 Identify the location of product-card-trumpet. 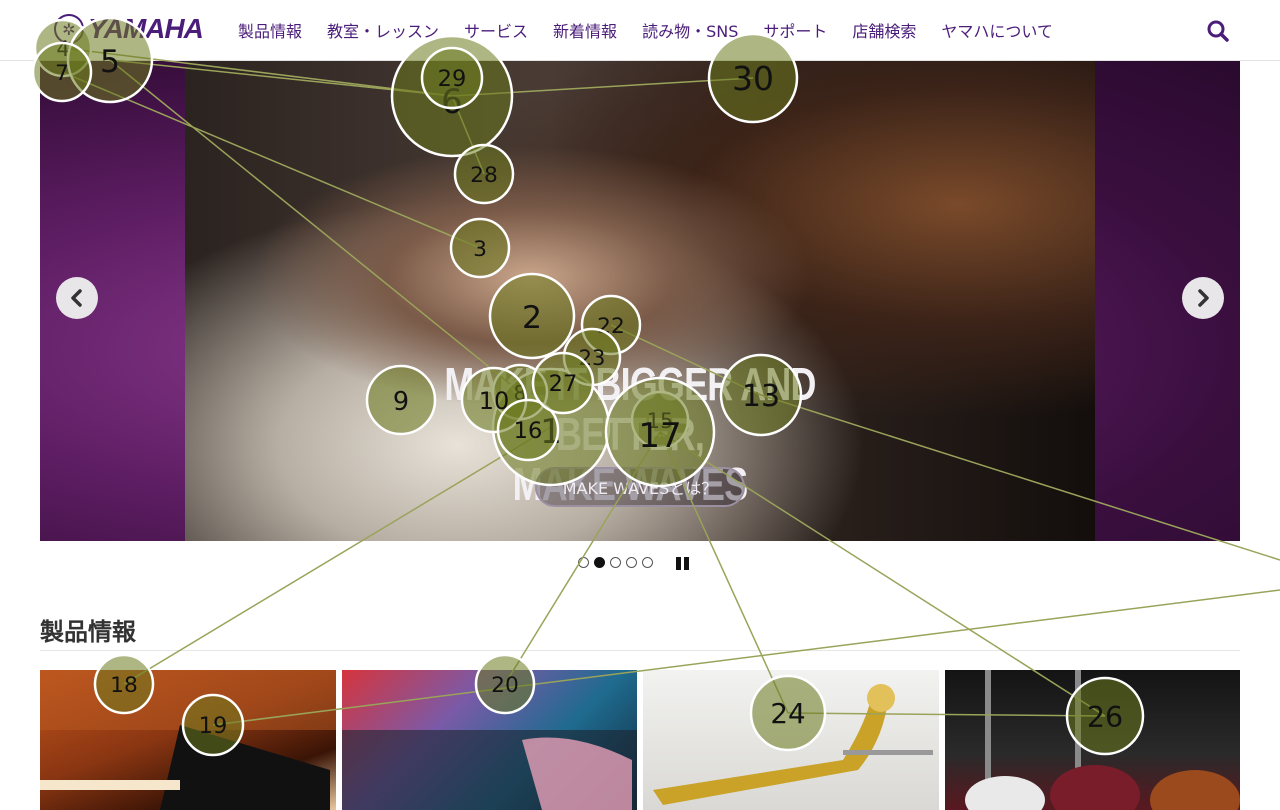
(791, 740).